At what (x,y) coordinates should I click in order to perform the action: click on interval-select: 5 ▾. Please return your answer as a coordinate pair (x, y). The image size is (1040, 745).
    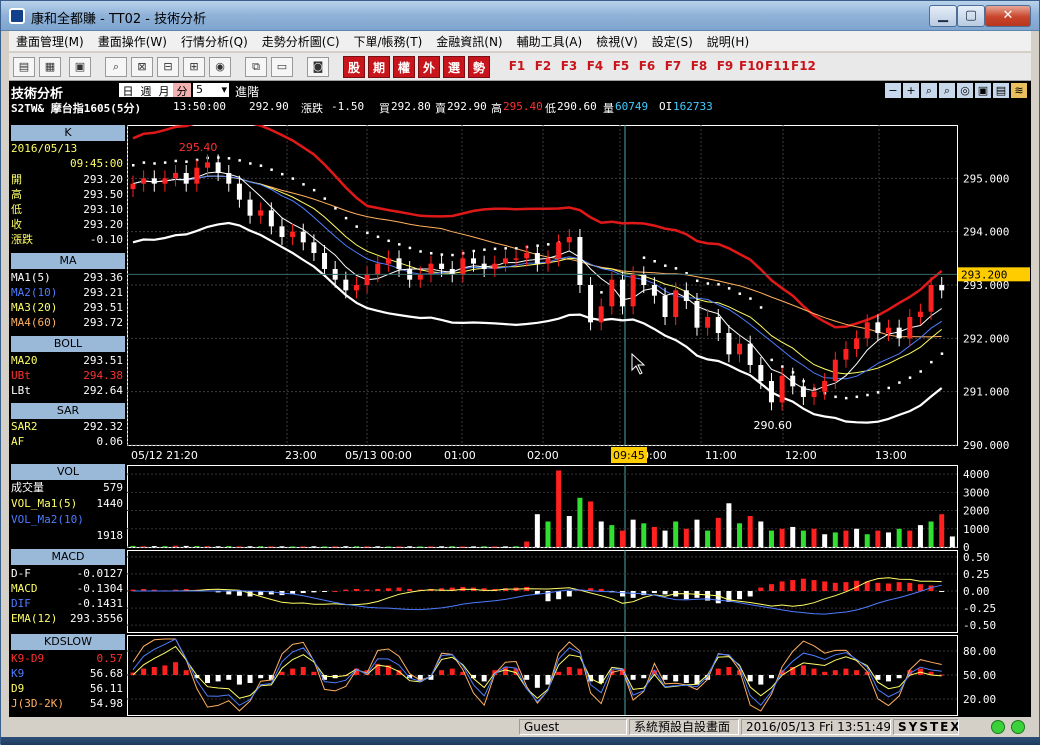
    Looking at the image, I should click on (211, 90).